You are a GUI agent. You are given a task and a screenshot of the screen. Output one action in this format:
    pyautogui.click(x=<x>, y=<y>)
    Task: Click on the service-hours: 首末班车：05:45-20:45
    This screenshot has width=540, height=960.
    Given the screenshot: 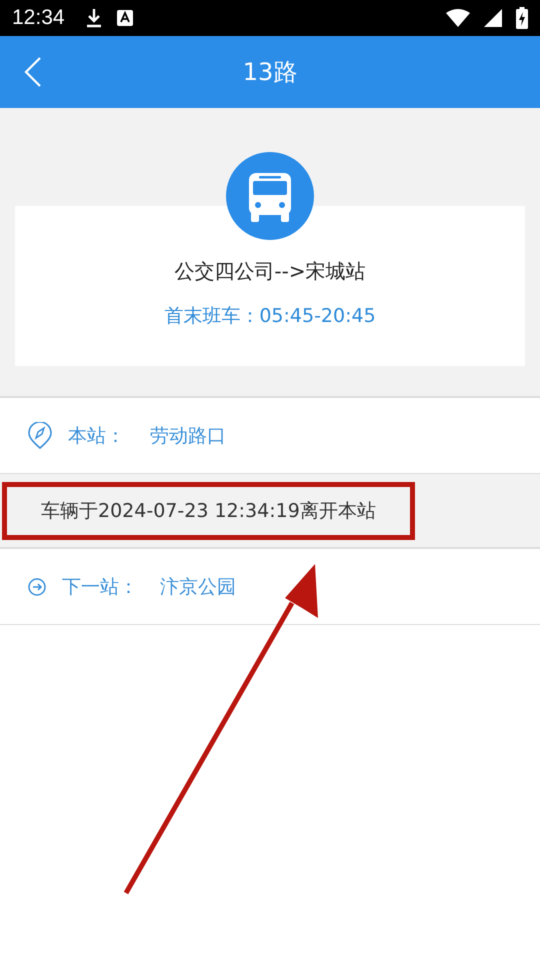 What is the action you would take?
    pyautogui.click(x=270, y=316)
    